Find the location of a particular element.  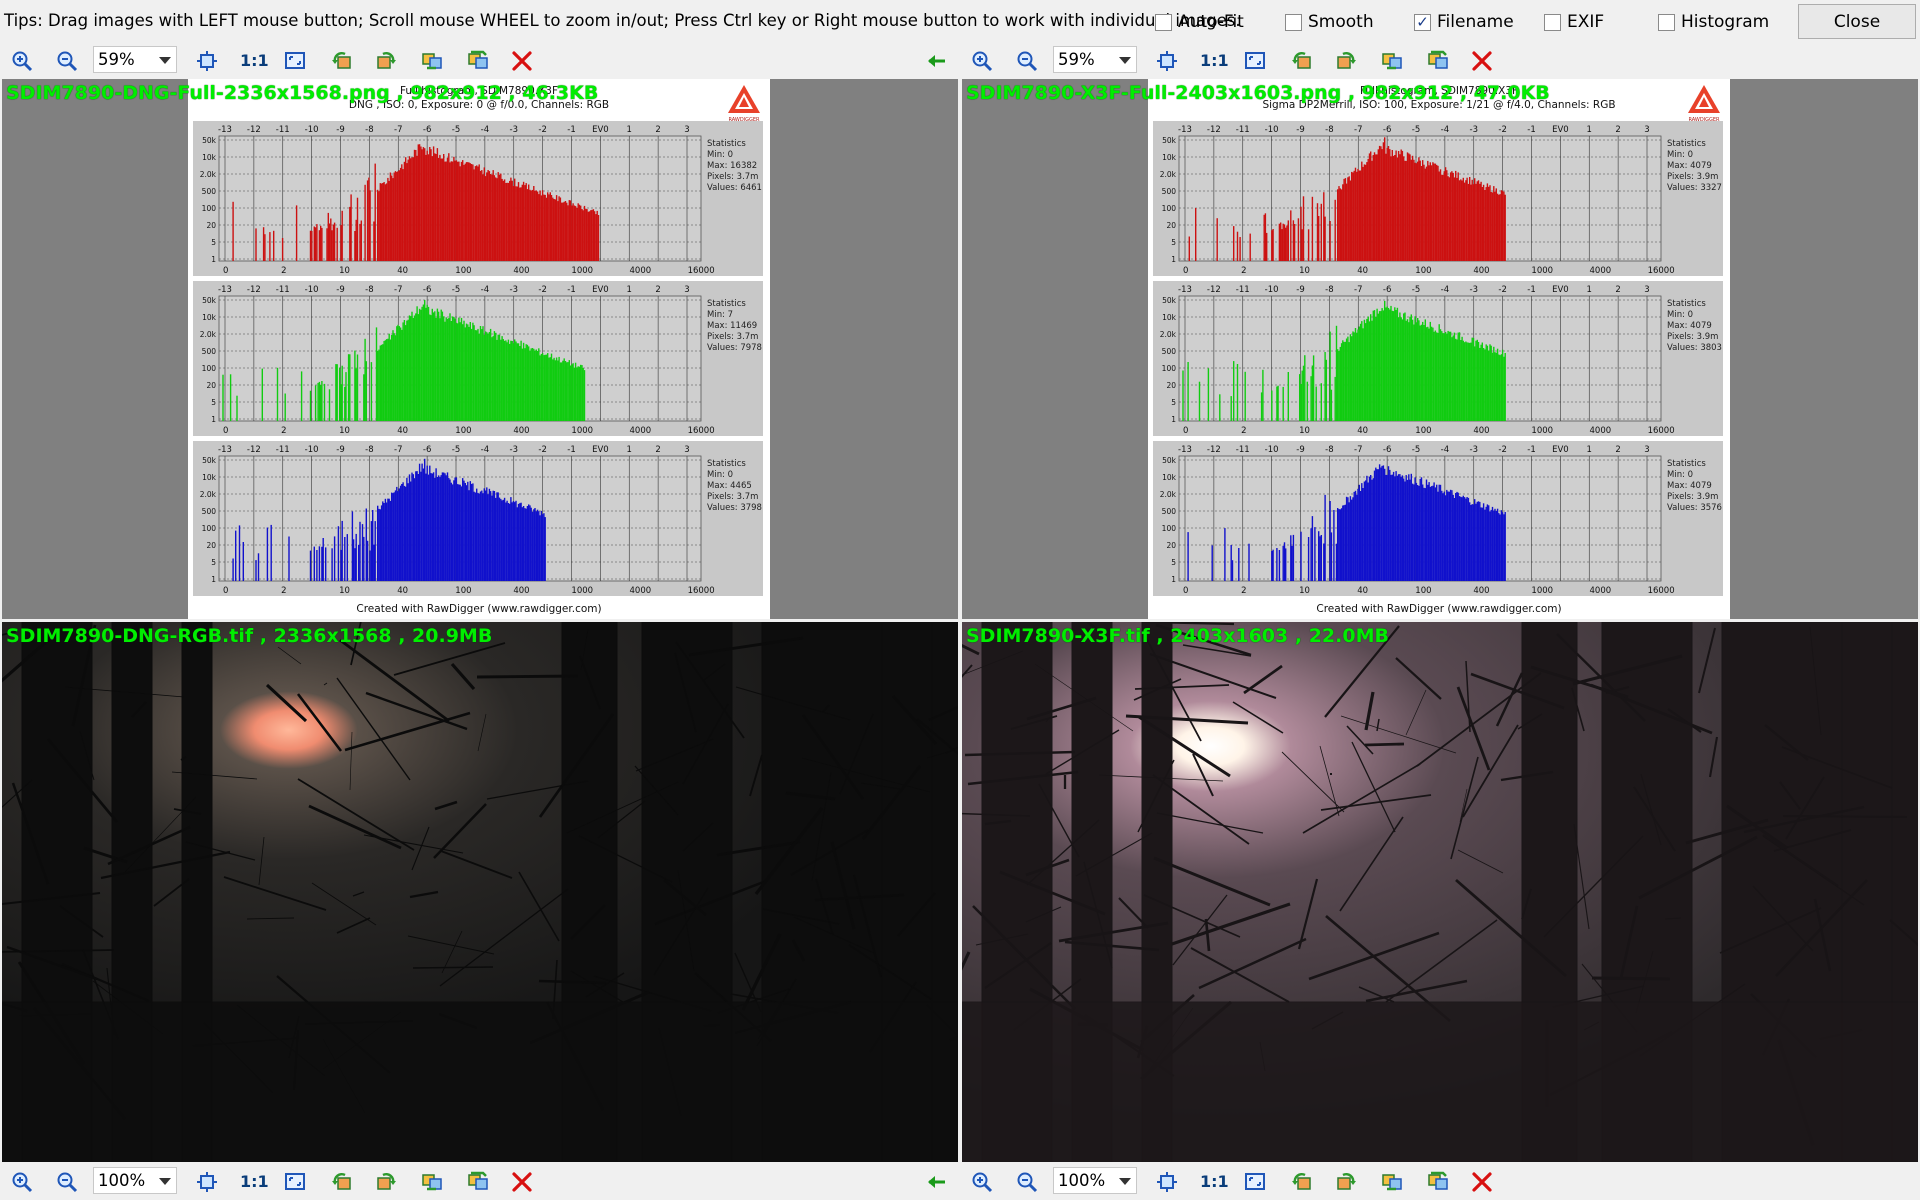

svg-text: 4000 is located at coordinates (641, 271).